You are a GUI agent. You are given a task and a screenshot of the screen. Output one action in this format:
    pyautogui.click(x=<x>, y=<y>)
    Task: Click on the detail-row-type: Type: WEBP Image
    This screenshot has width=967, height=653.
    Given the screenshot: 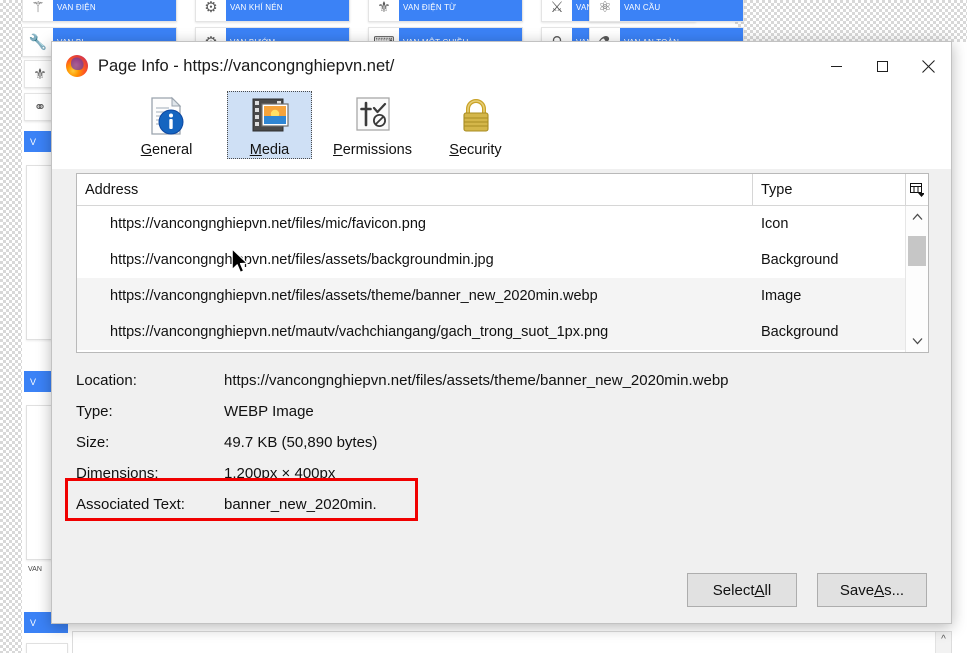 What is the action you would take?
    pyautogui.click(x=502, y=411)
    